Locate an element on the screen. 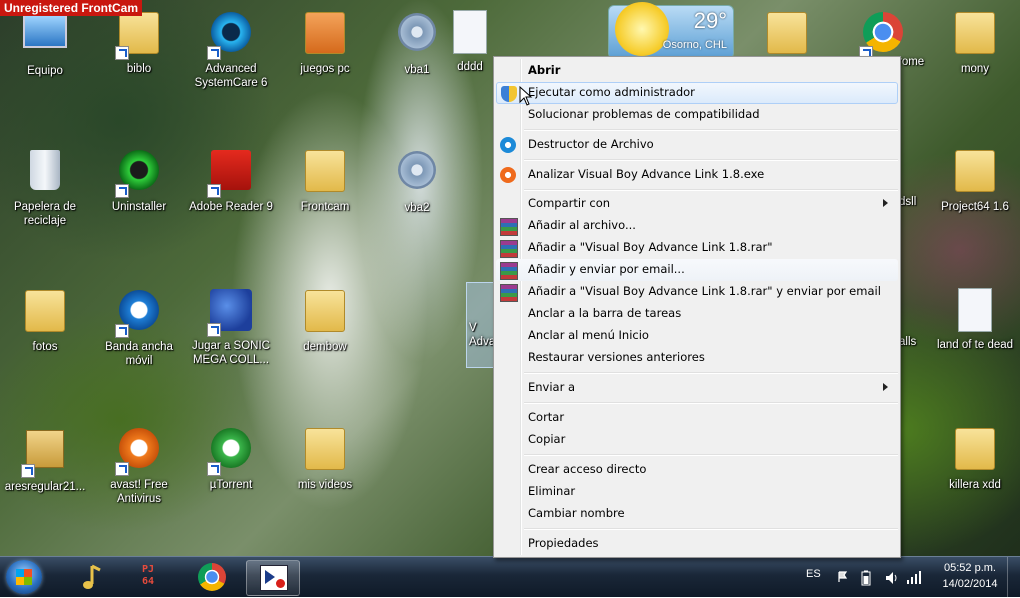 The width and height of the screenshot is (1020, 598). desktop-icon-folder-top is located at coordinates (787, 34).